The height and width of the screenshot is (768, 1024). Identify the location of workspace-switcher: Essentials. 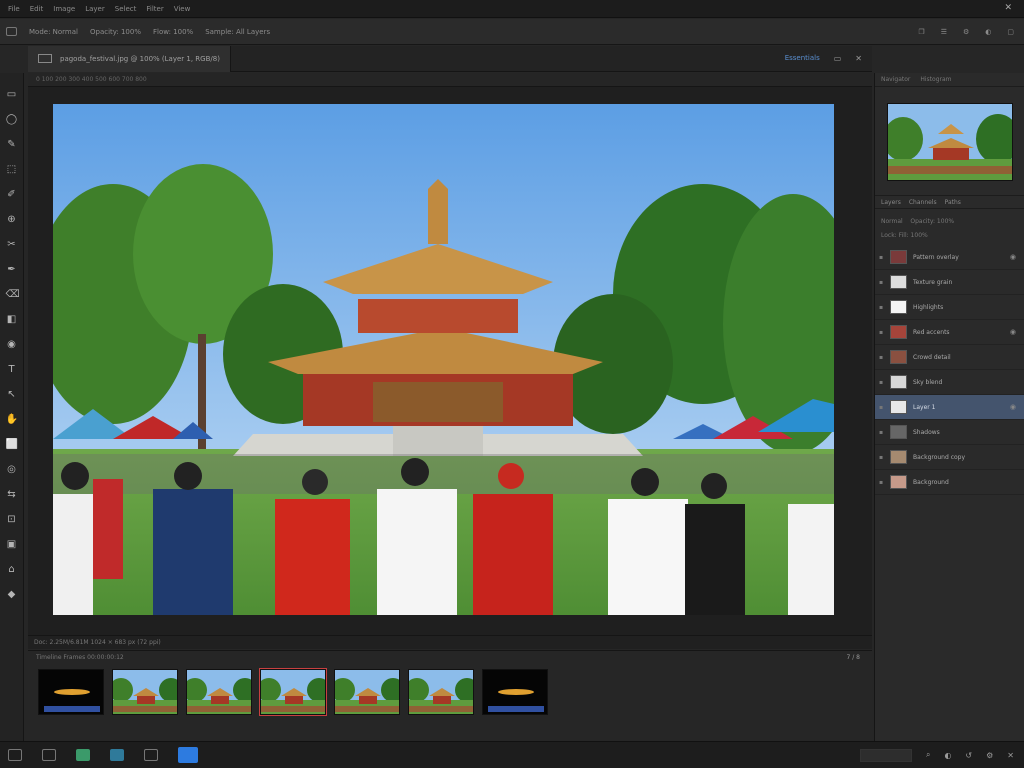
(802, 58).